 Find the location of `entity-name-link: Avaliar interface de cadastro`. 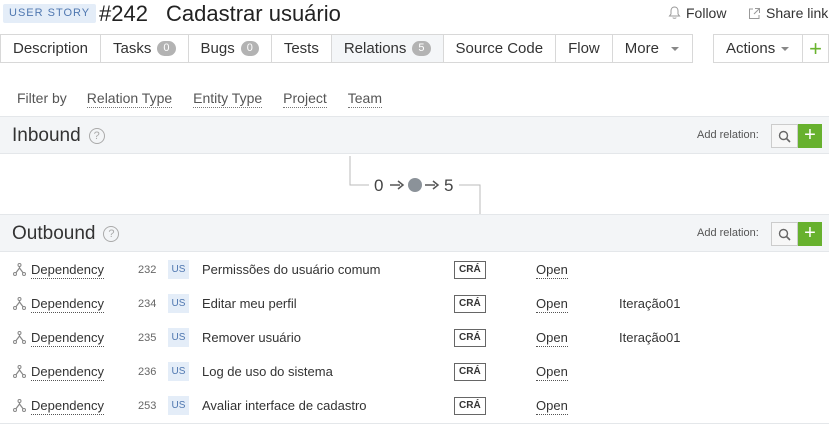

entity-name-link: Avaliar interface de cadastro is located at coordinates (284, 406).